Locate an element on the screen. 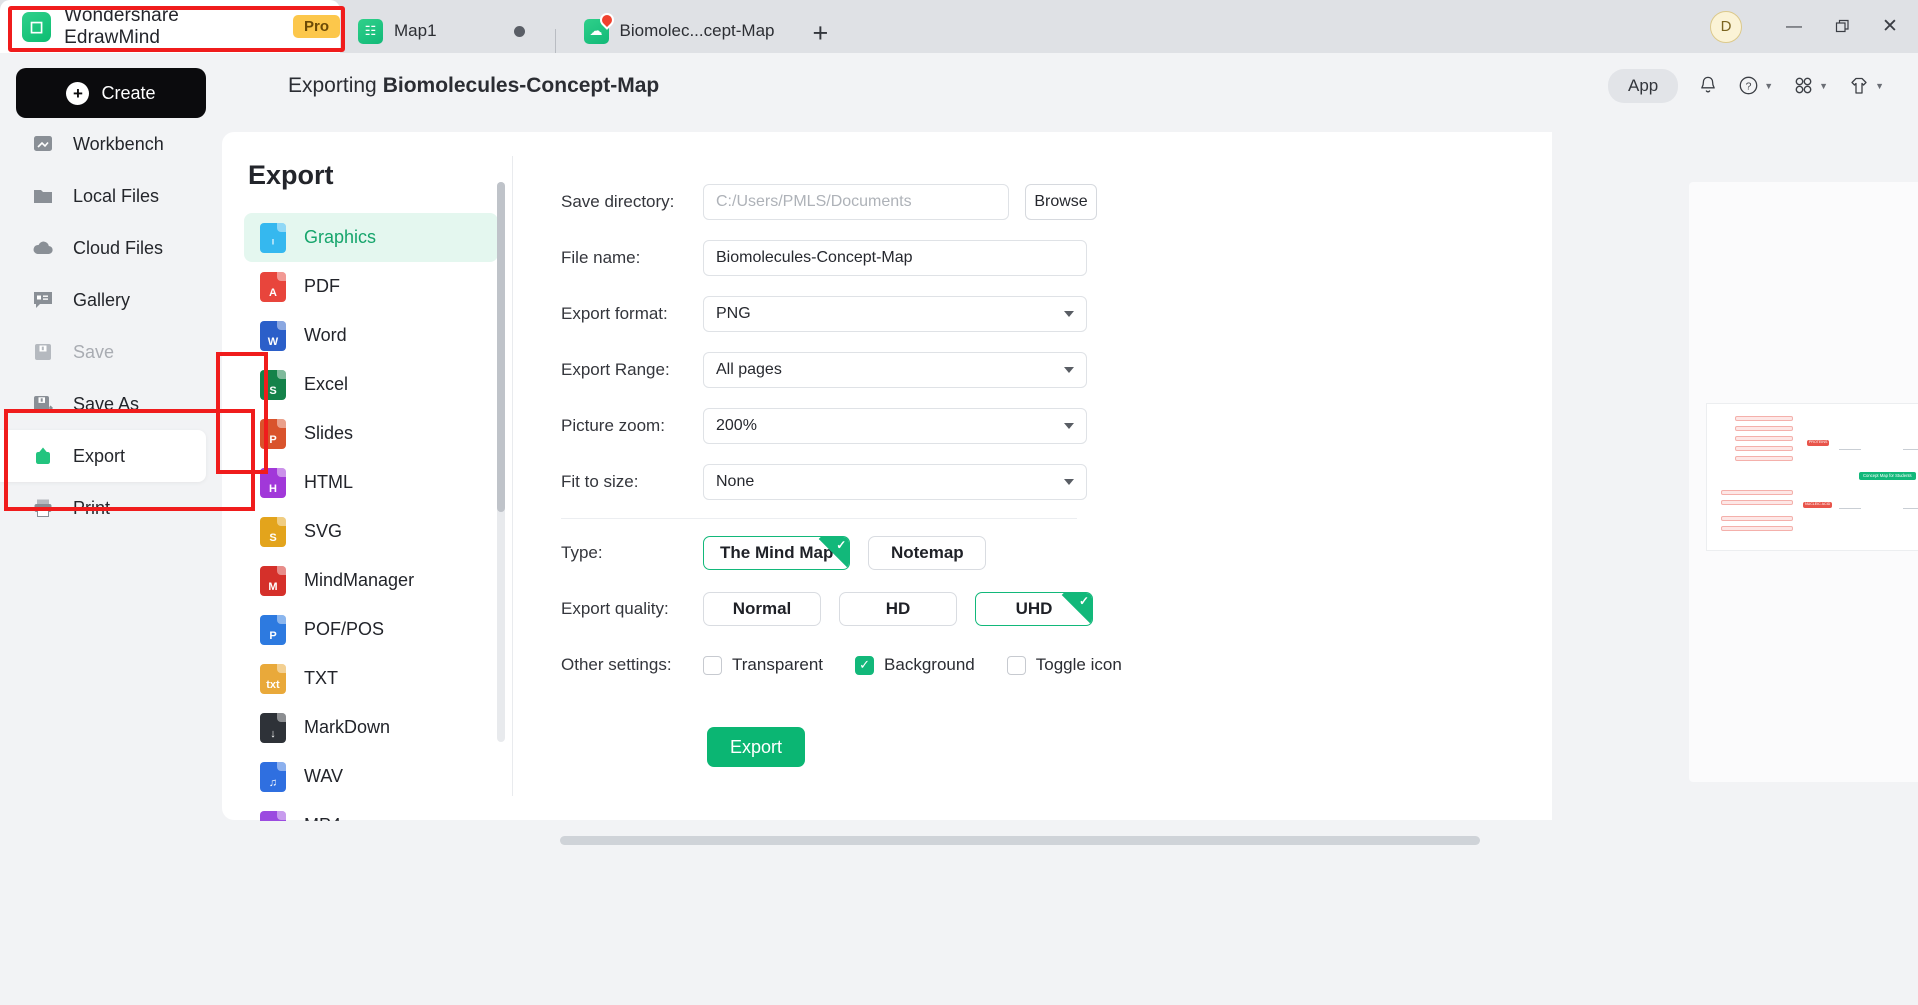 The height and width of the screenshot is (1005, 1918). export-button: Export is located at coordinates (756, 747).